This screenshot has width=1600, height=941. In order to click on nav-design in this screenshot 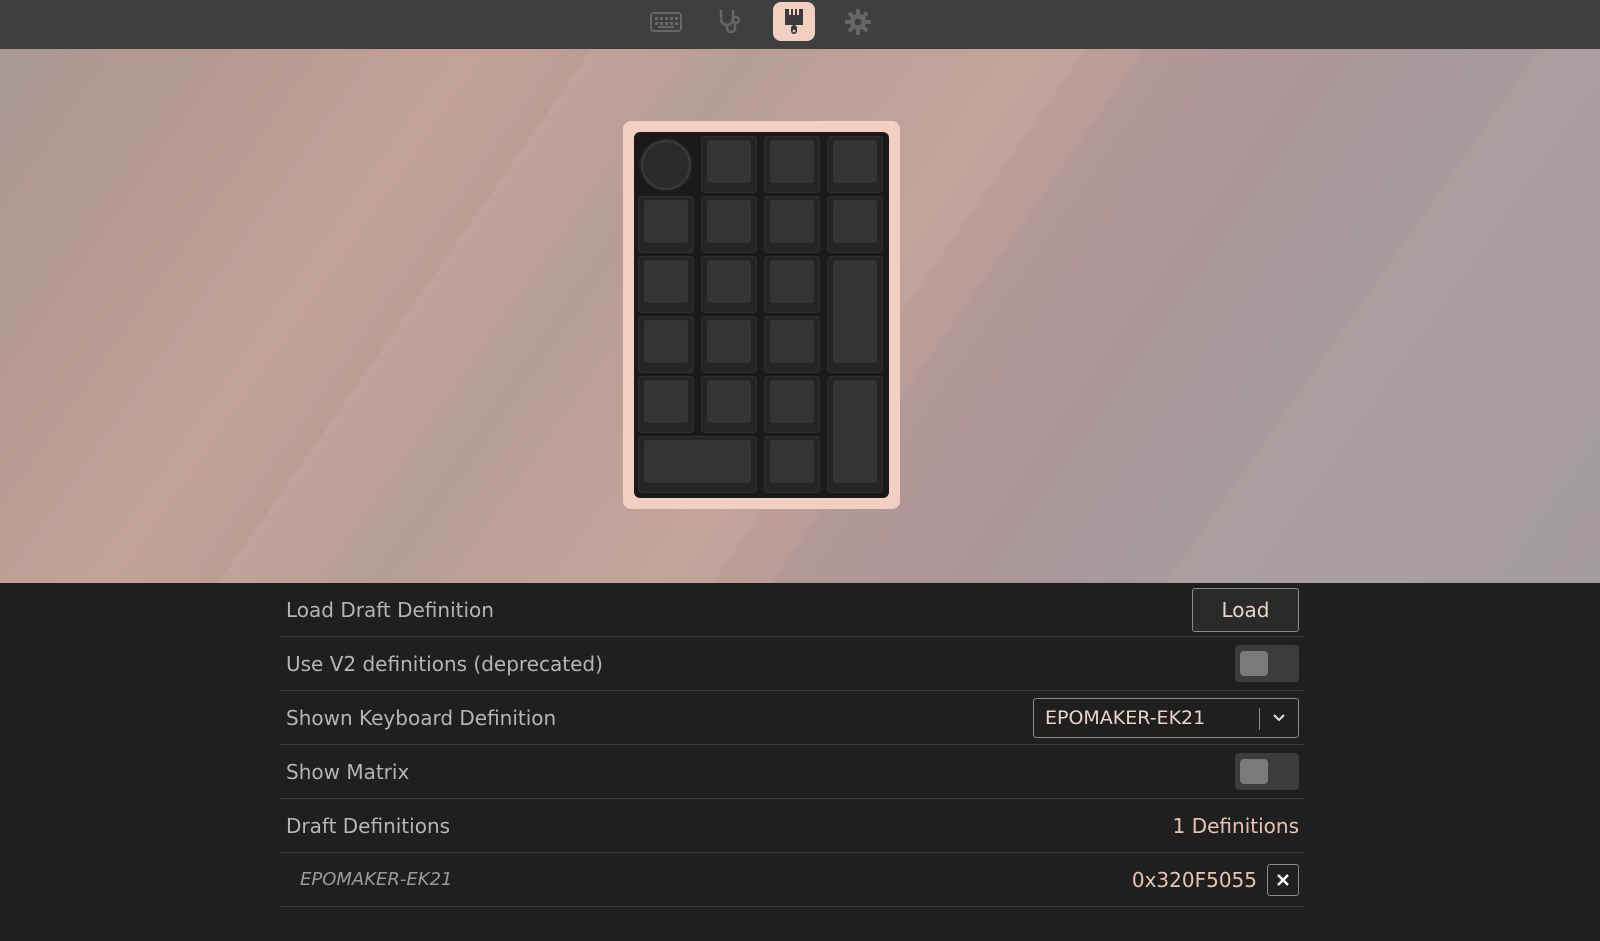, I will do `click(794, 21)`.